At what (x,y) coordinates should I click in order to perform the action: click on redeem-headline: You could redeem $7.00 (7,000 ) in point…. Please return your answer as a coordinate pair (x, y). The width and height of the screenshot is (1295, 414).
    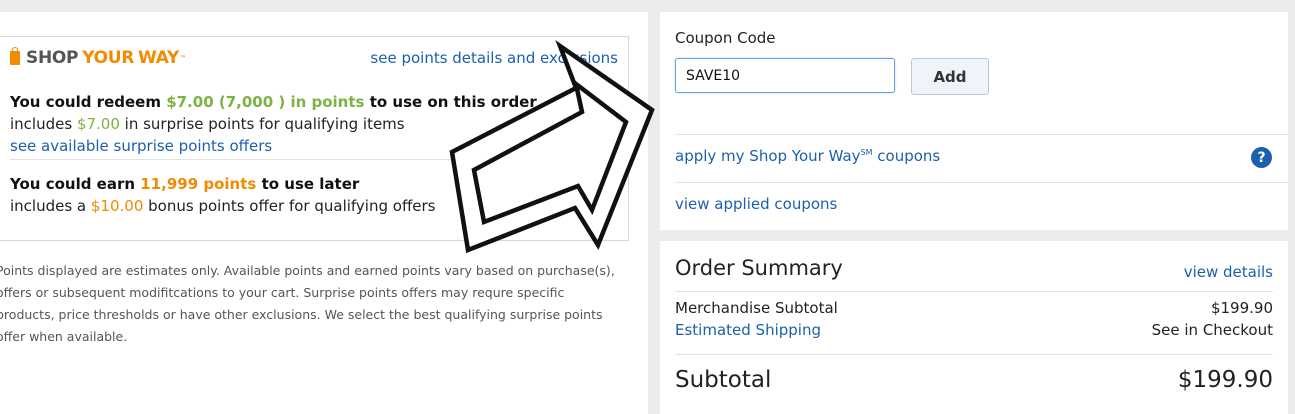
    Looking at the image, I should click on (273, 102).